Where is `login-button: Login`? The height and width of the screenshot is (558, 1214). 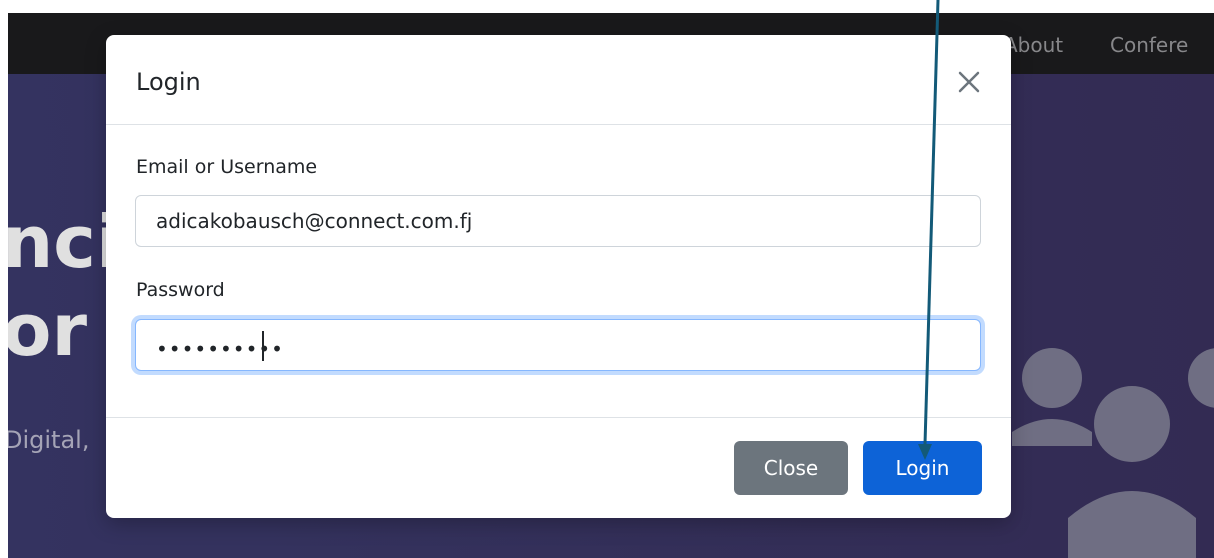
login-button: Login is located at coordinates (922, 468).